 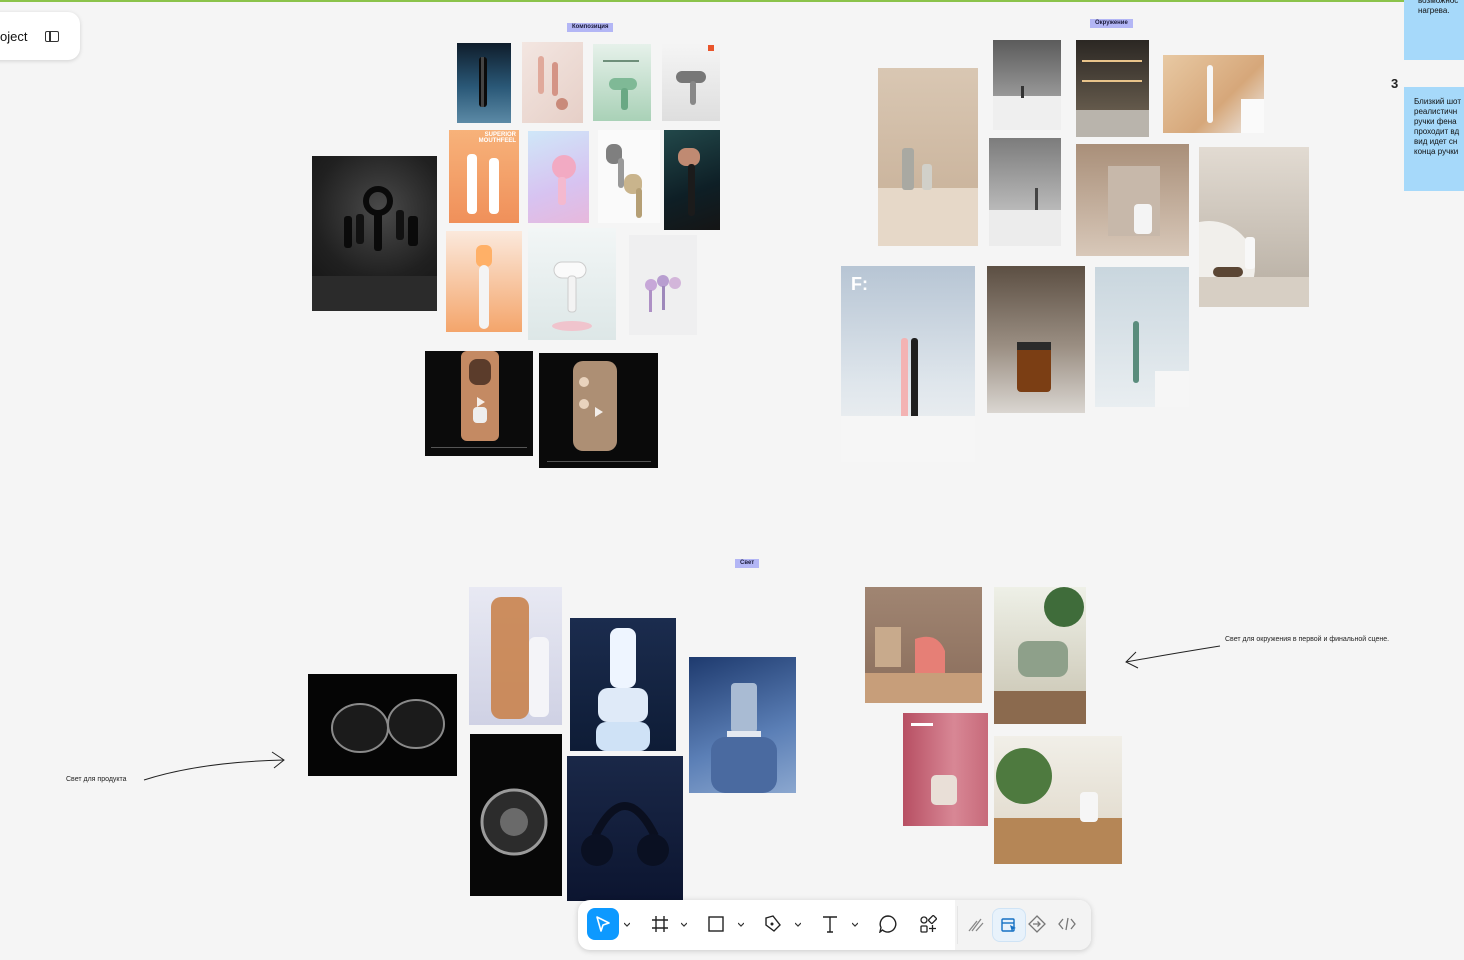 I want to click on actions-button, so click(x=928, y=924).